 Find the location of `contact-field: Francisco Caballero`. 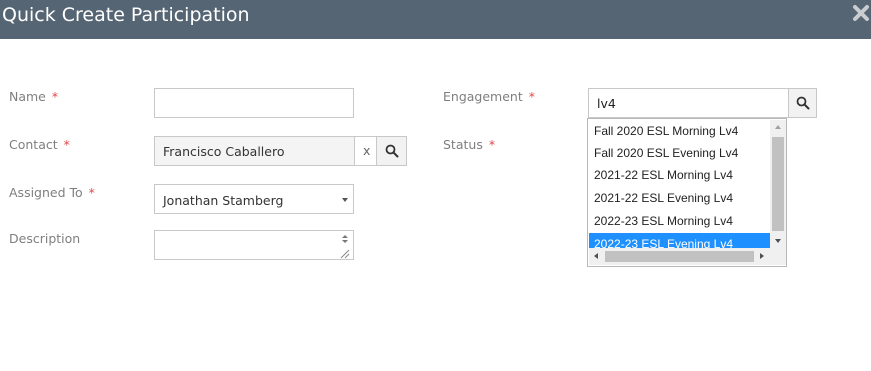

contact-field: Francisco Caballero is located at coordinates (254, 151).